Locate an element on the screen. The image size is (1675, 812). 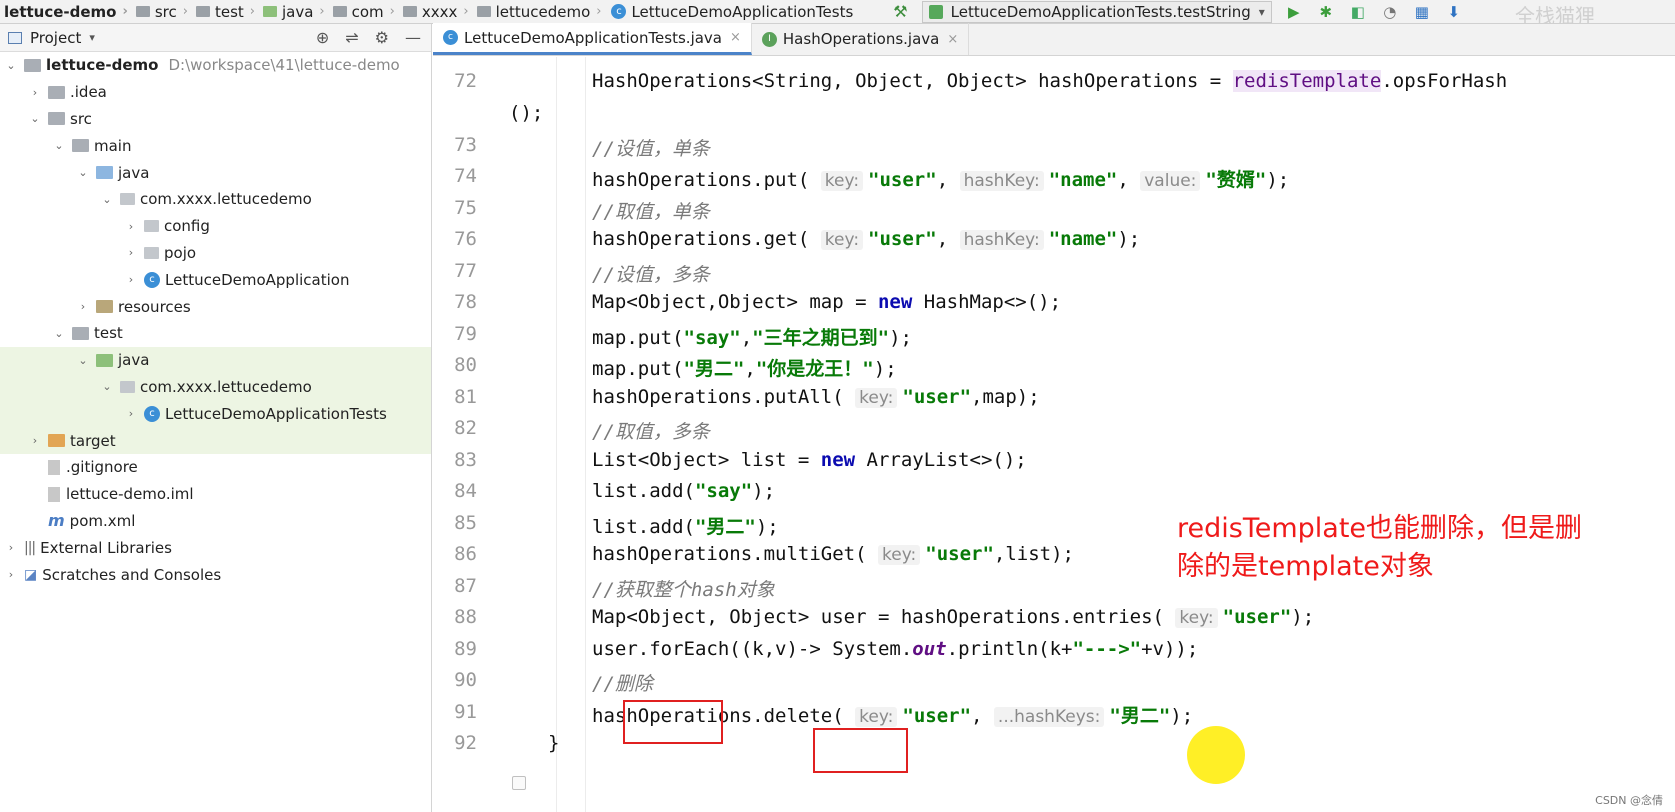
run-configuration-selector: LettuceDemoApplicationTests.testString ▾ is located at coordinates (1096, 11).